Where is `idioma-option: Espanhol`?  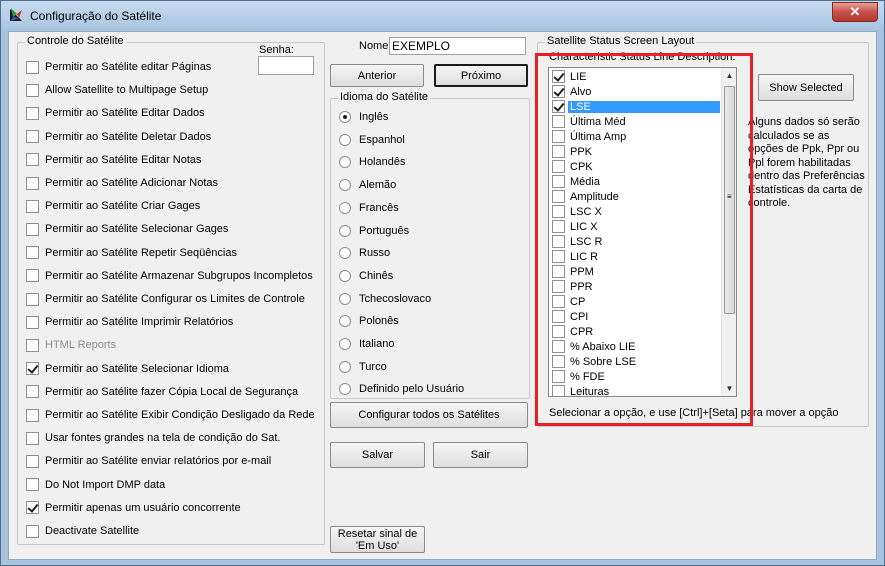
idioma-option: Espanhol is located at coordinates (372, 140).